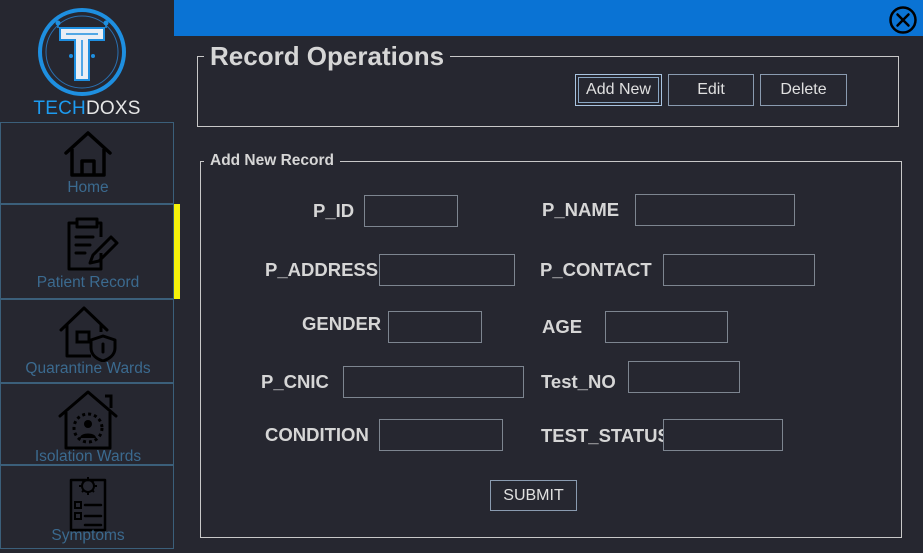 This screenshot has width=923, height=553. I want to click on sidebar-item-label: Symptoms, so click(88, 535).